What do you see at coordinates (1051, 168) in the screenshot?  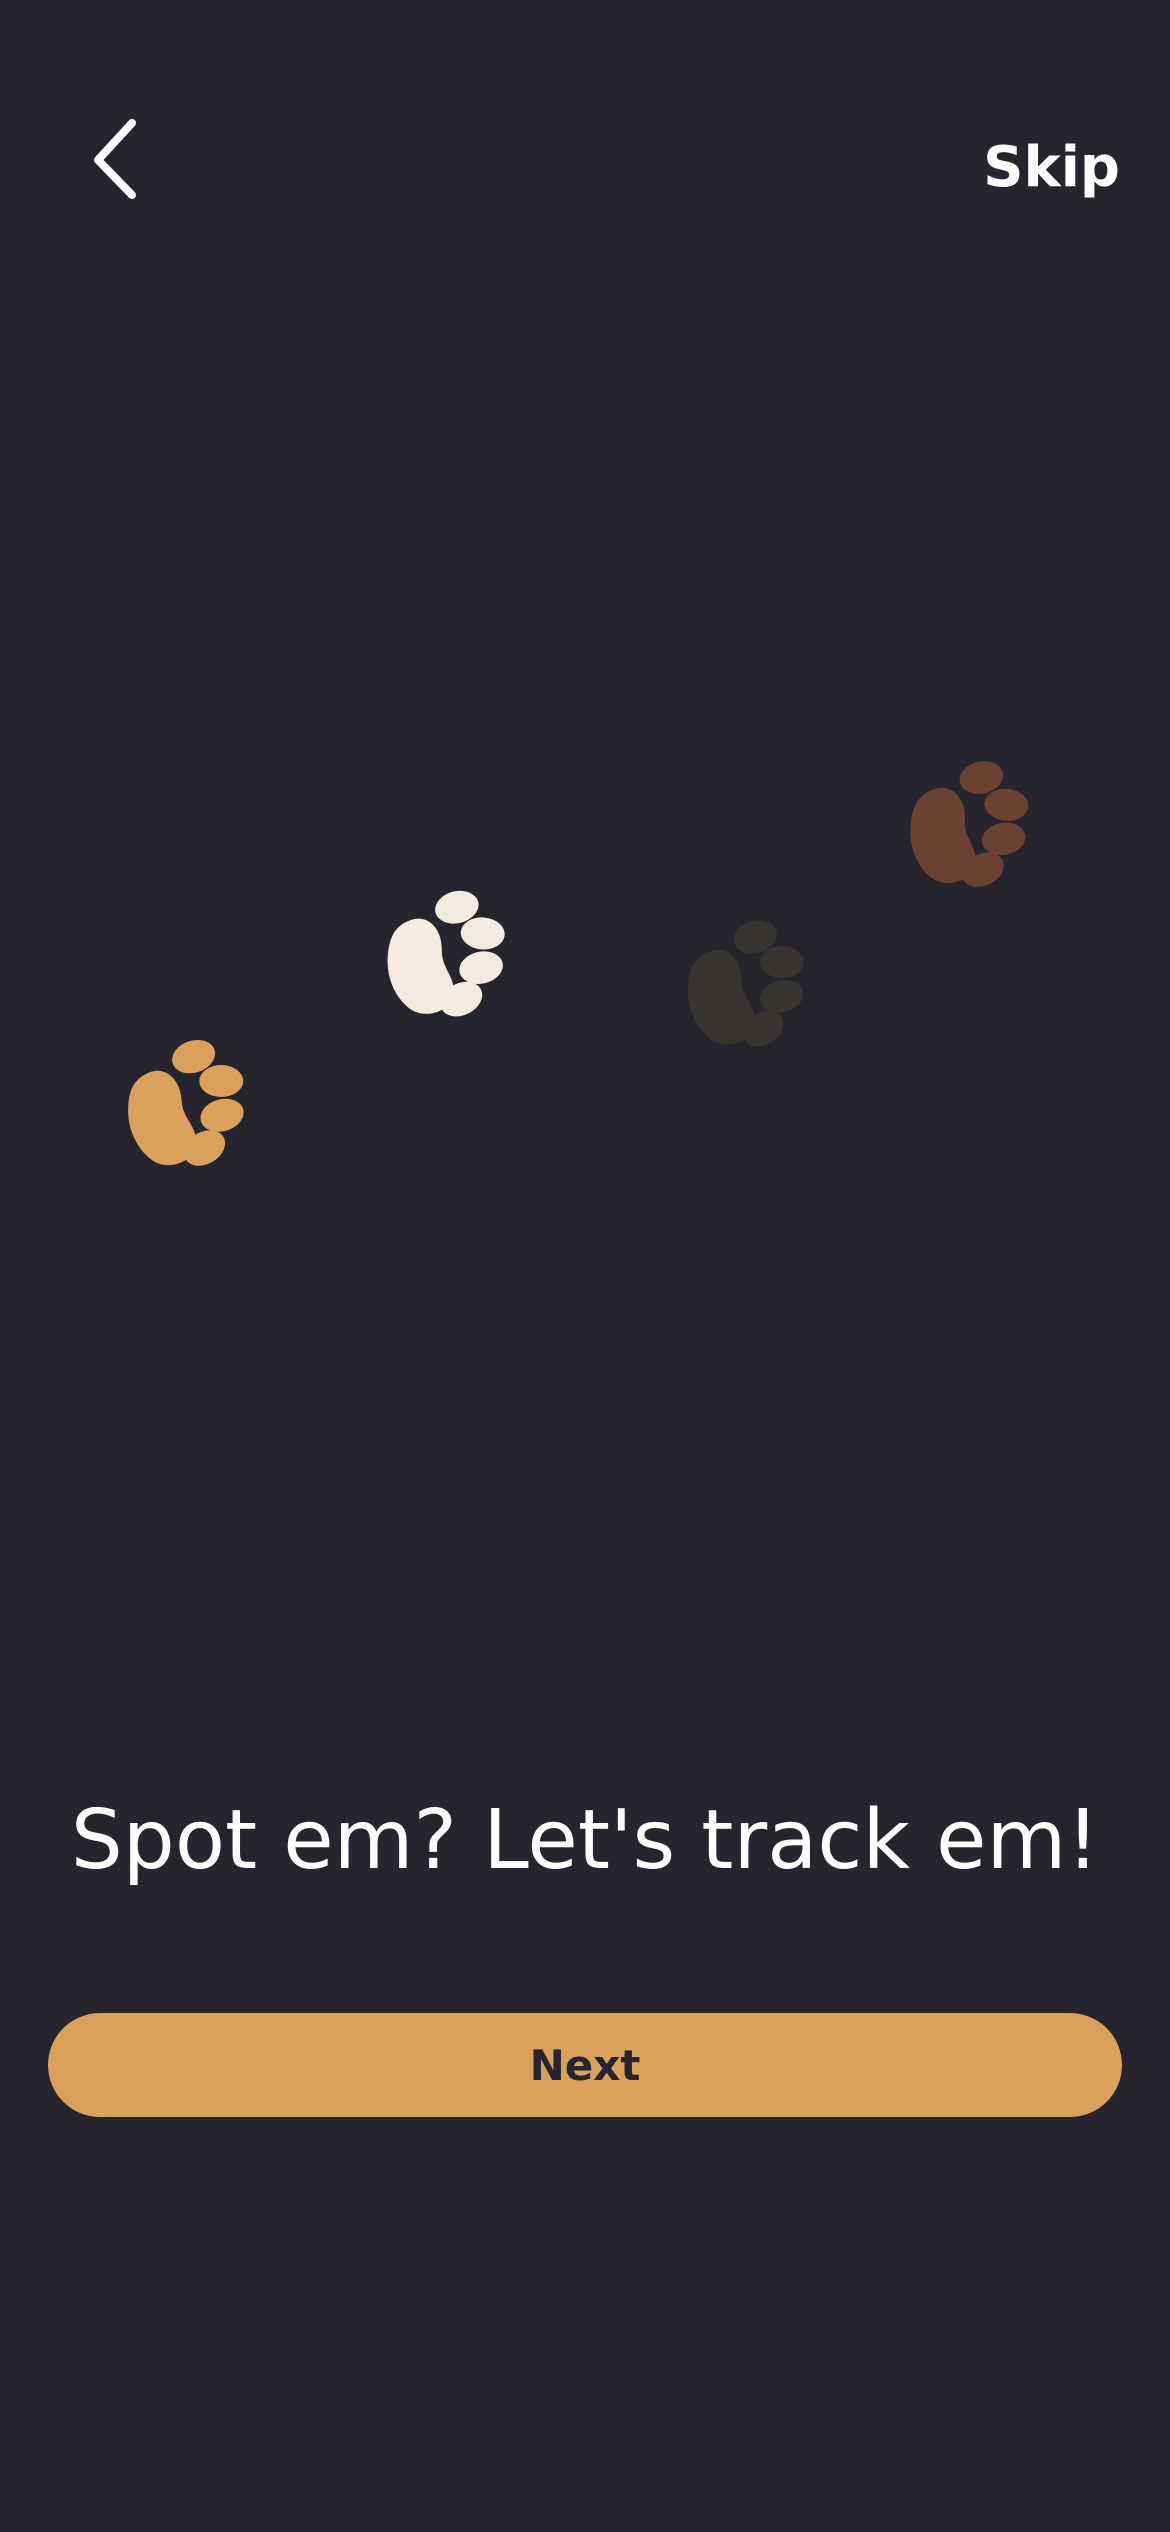 I see `skip-button: Skip` at bounding box center [1051, 168].